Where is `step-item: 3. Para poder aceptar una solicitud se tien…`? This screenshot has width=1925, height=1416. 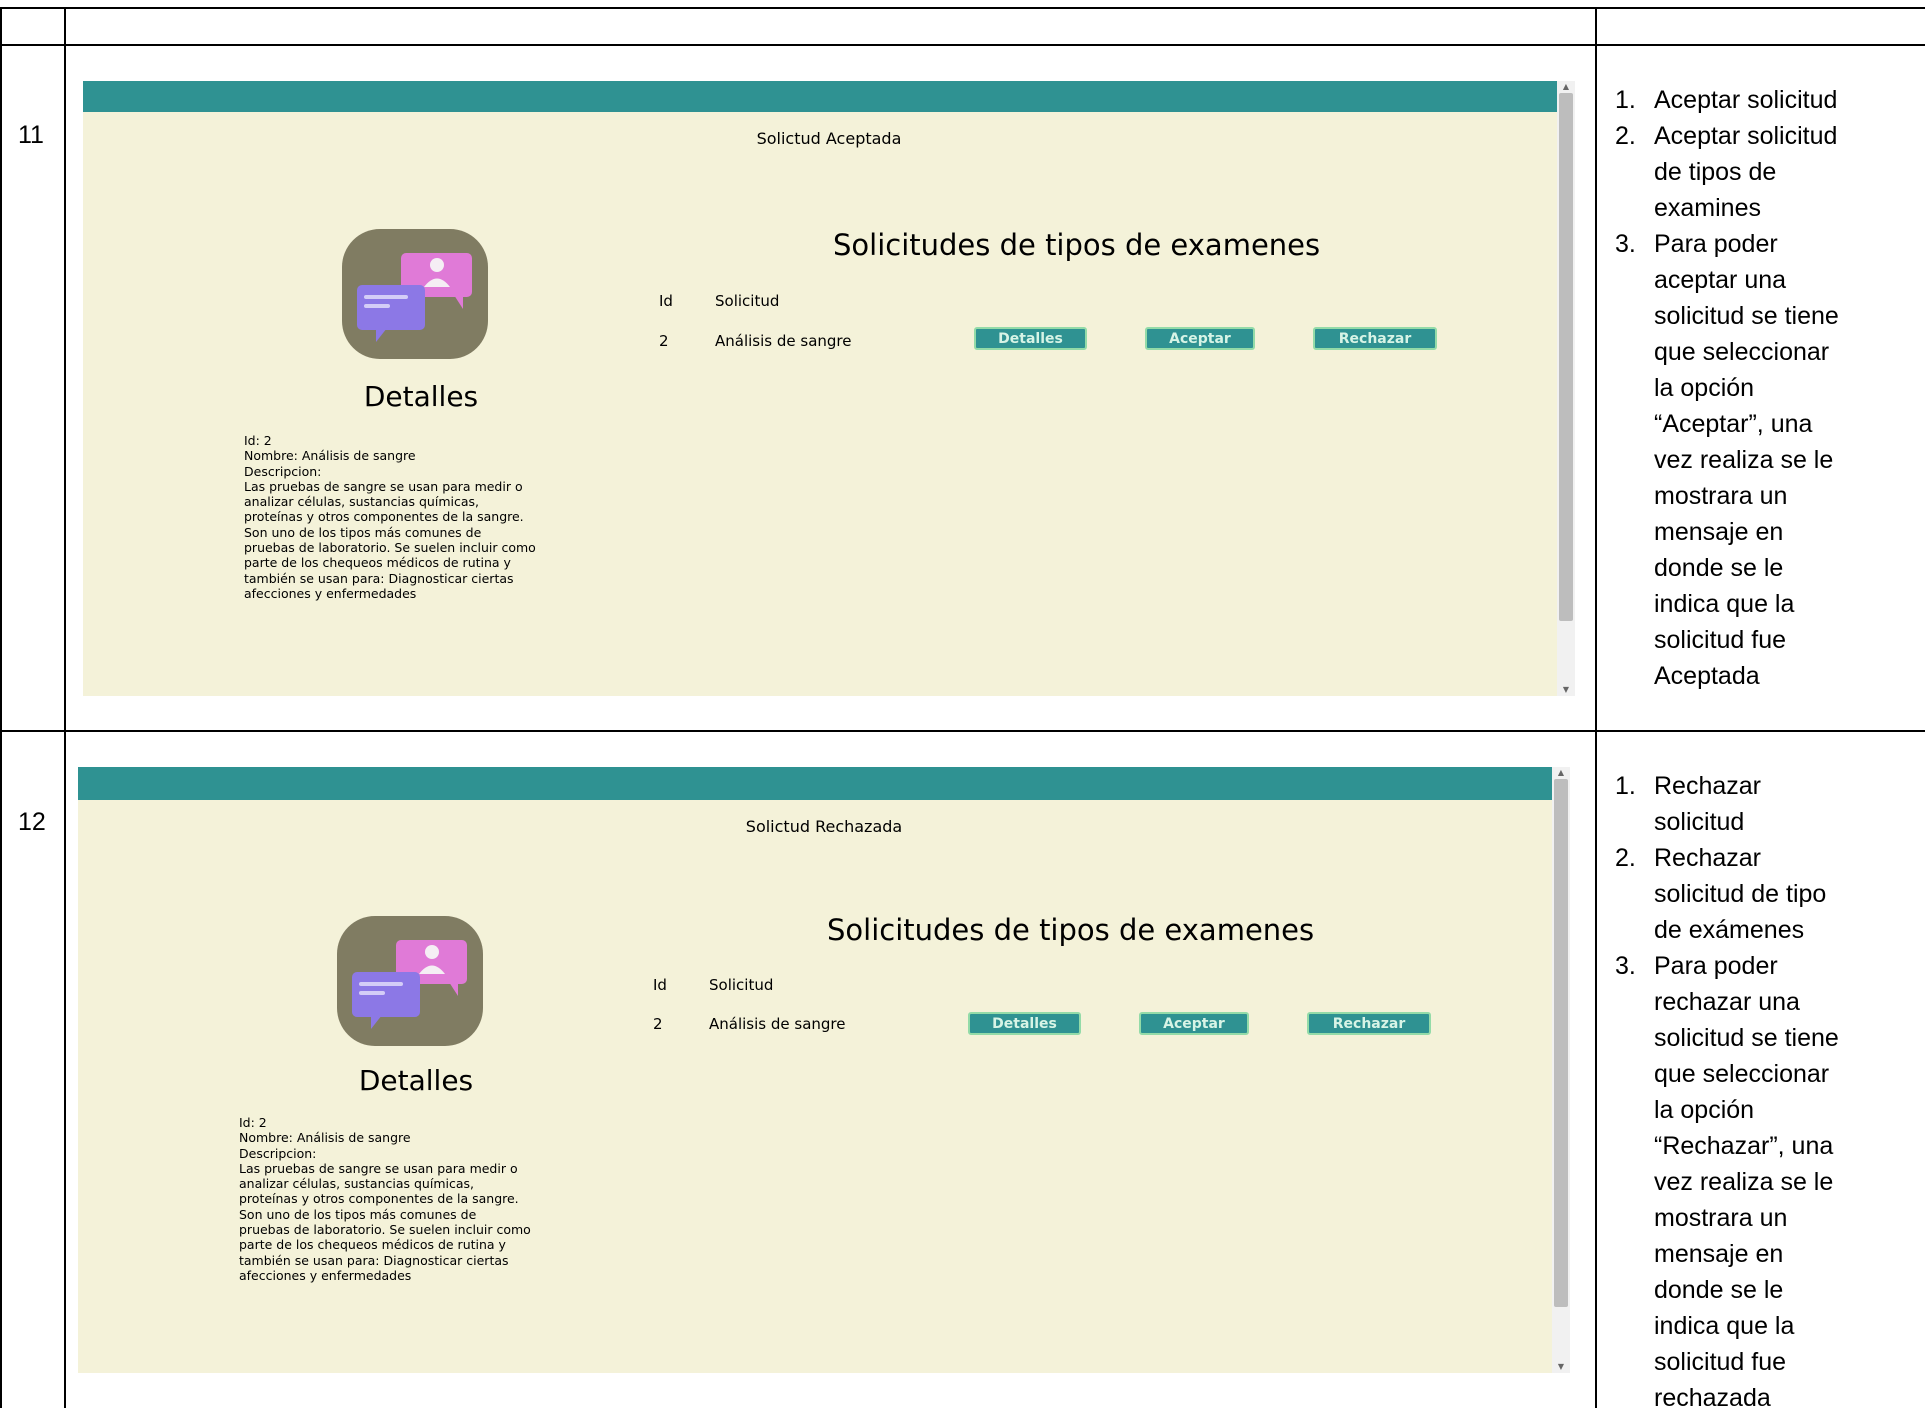 step-item: 3. Para poder aceptar una solicitud se tien… is located at coordinates (1727, 460).